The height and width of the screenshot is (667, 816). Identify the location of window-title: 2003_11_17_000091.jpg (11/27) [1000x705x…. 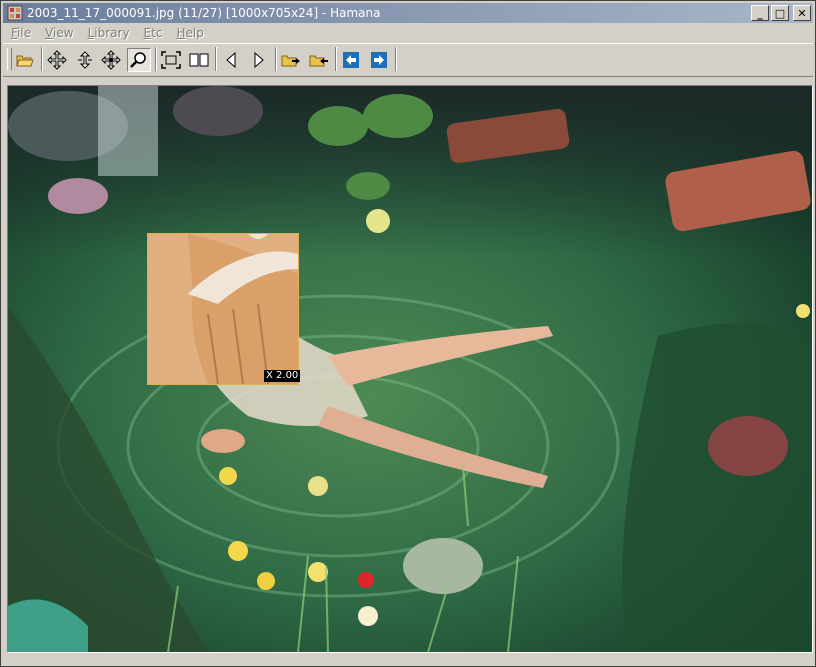
(204, 13).